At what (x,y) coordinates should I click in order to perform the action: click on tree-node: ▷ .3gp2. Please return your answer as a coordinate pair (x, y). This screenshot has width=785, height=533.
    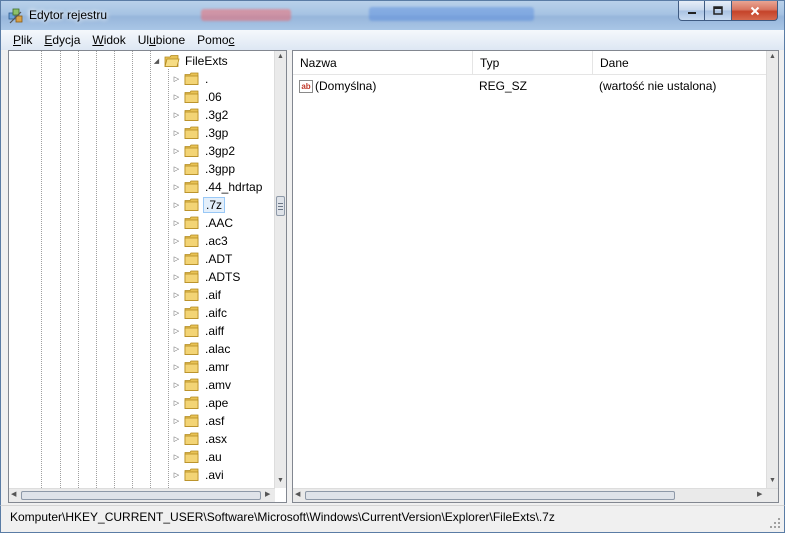
    Looking at the image, I should click on (204, 151).